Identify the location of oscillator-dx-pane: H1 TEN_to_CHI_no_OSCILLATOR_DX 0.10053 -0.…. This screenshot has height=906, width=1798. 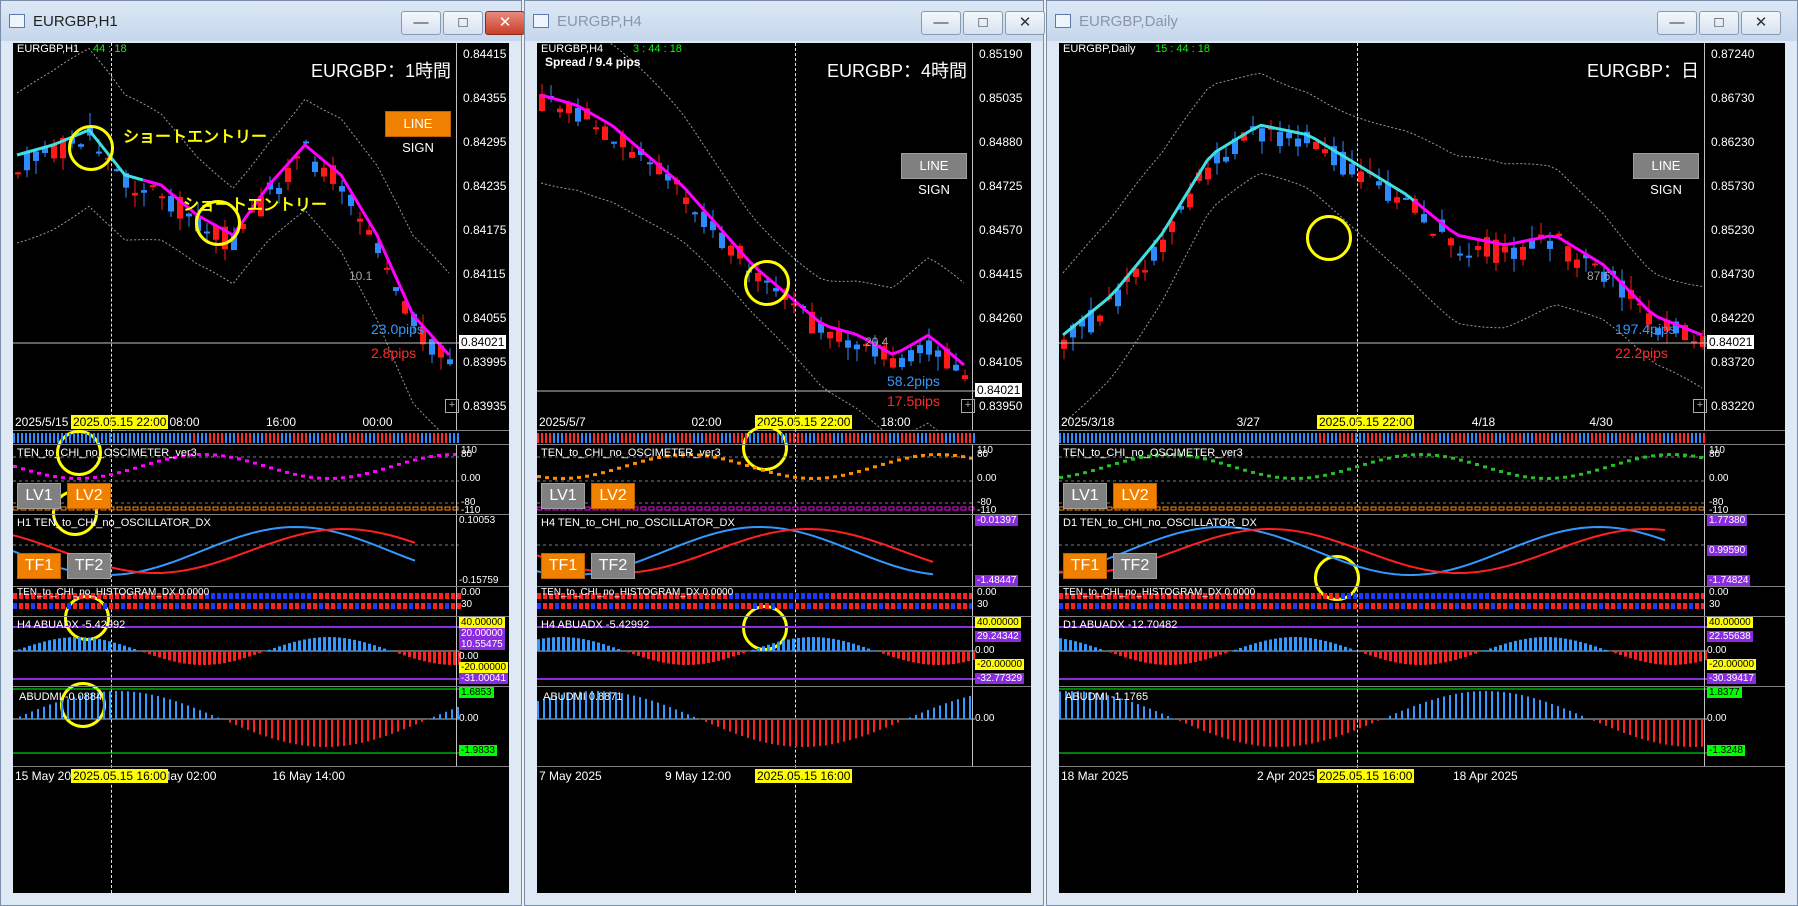
(261, 551).